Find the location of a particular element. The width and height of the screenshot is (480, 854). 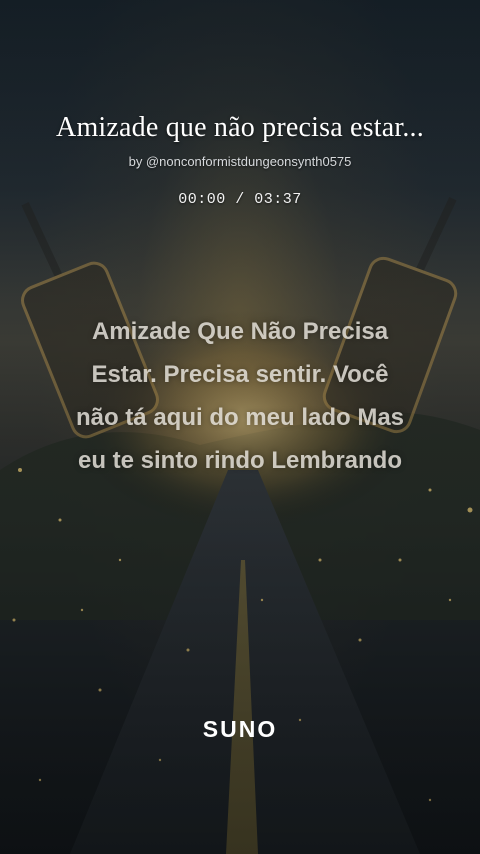

lyric-line: Amizade Que Não Precisa is located at coordinates (240, 331).